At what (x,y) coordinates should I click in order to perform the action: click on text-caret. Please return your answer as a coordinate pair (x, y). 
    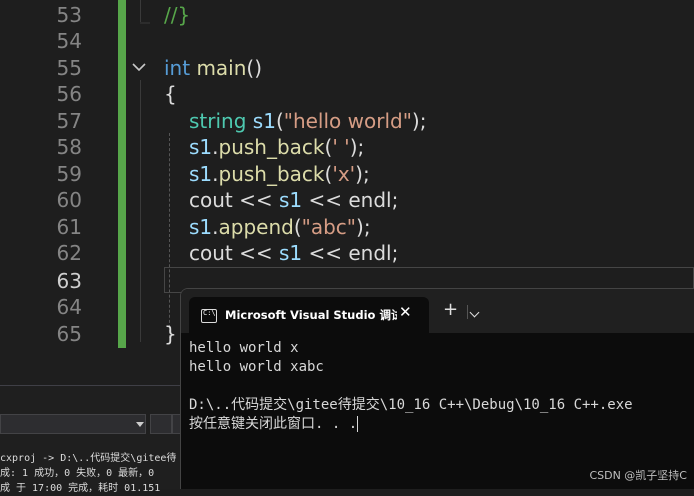
    Looking at the image, I should click on (358, 424).